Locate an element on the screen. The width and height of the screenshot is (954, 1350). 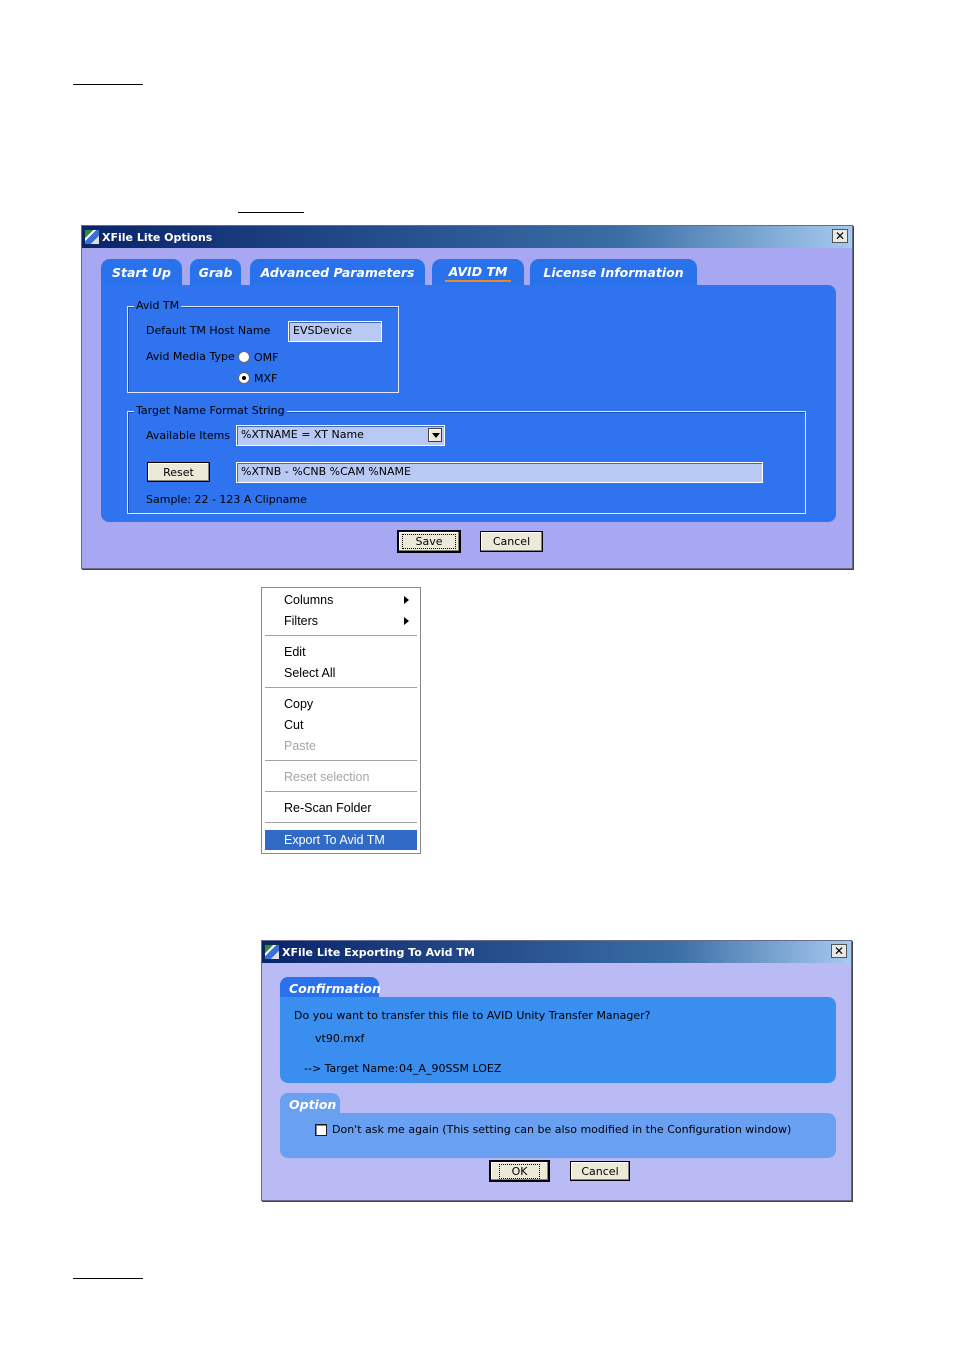
tab-license-information: License Information is located at coordinates (613, 272).